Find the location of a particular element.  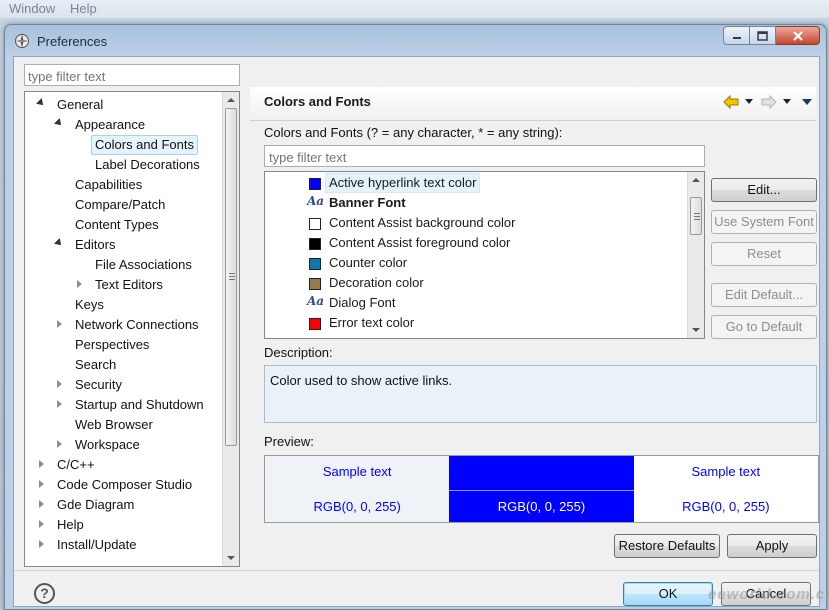

help-icon: ? is located at coordinates (44, 593).